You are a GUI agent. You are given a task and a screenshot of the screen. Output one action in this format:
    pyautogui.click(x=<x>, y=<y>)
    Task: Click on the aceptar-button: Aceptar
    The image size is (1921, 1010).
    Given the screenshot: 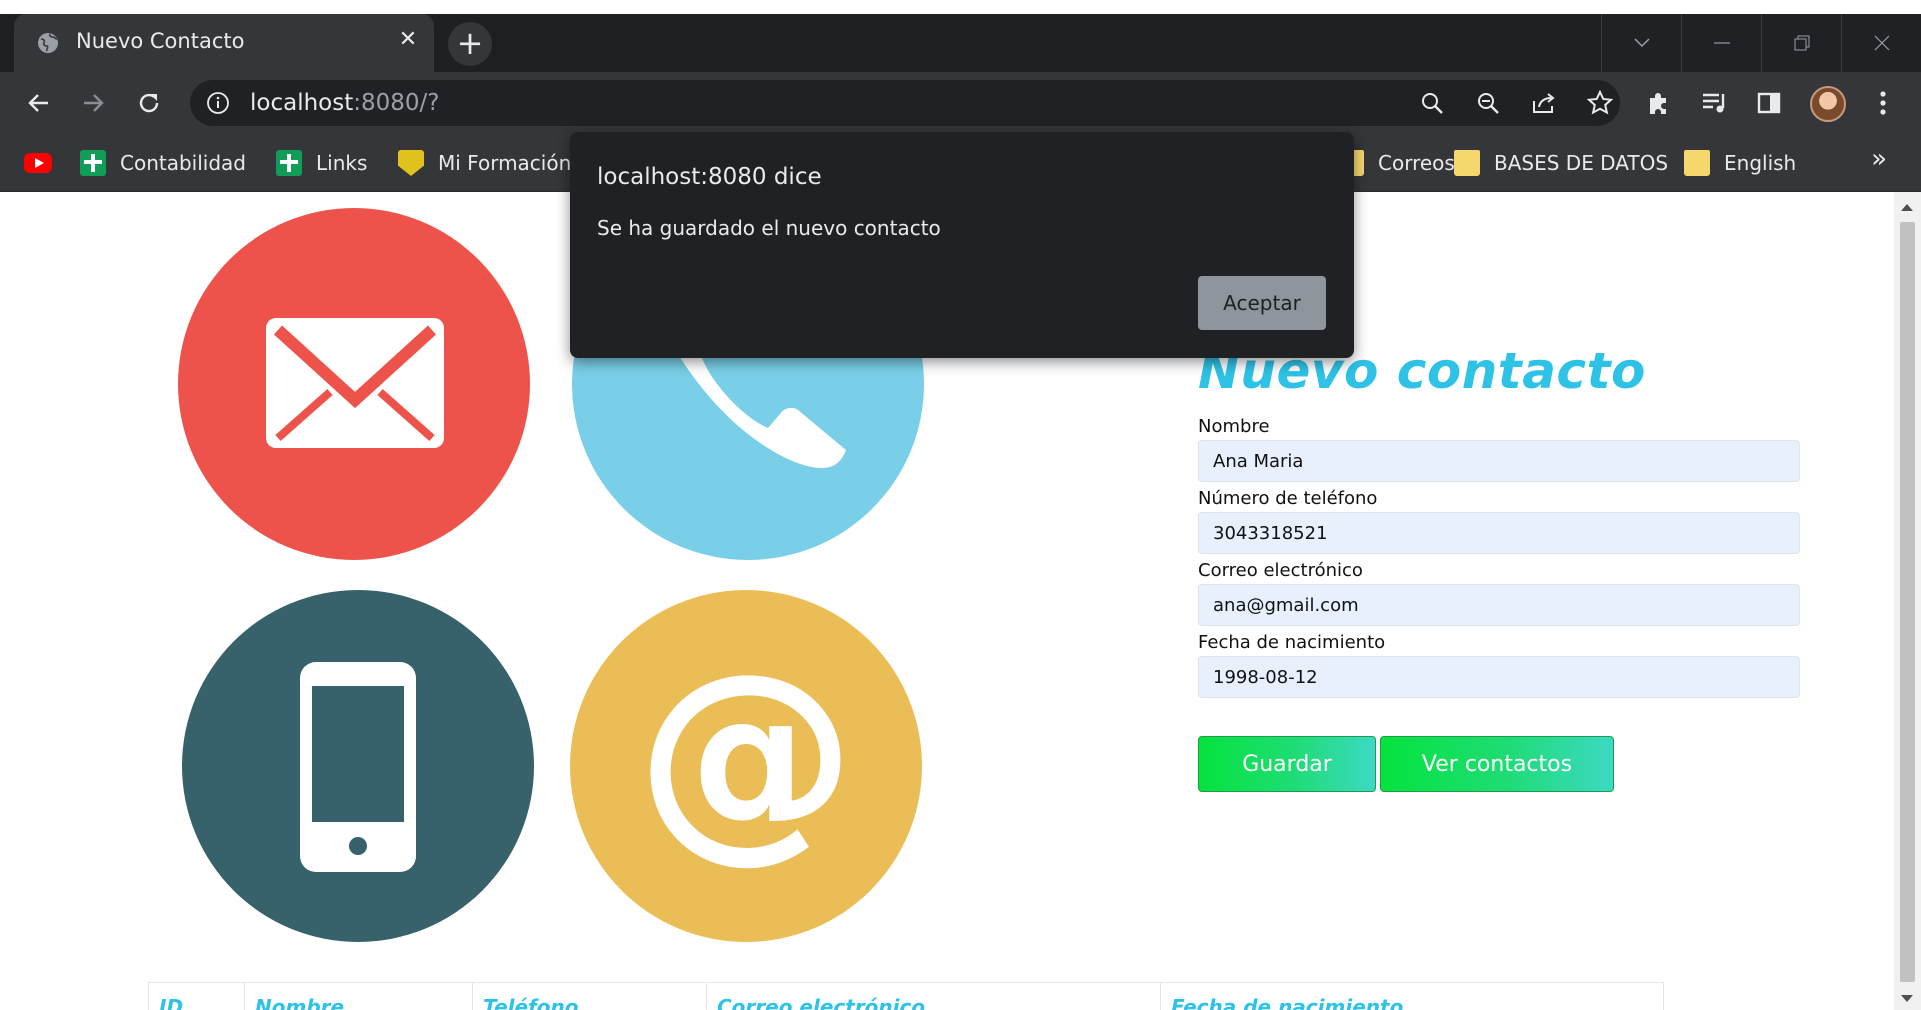 What is the action you would take?
    pyautogui.click(x=1262, y=303)
    